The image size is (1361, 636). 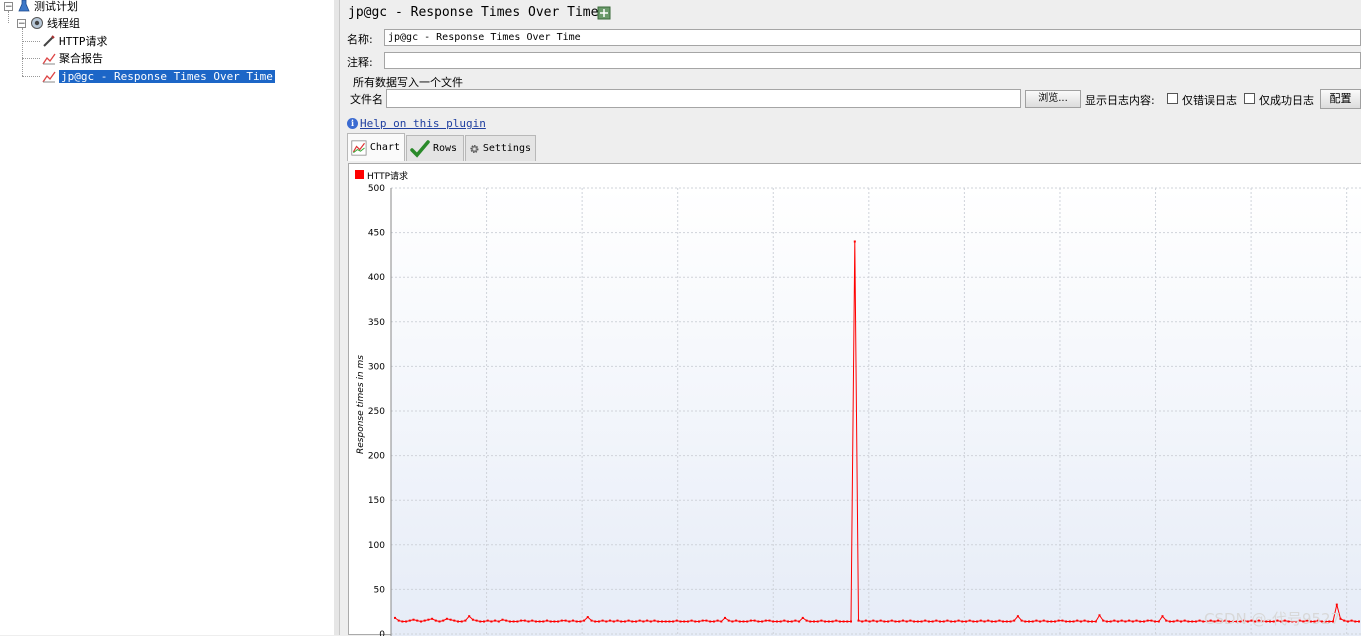 What do you see at coordinates (1340, 99) in the screenshot?
I see `configure-button: 配置` at bounding box center [1340, 99].